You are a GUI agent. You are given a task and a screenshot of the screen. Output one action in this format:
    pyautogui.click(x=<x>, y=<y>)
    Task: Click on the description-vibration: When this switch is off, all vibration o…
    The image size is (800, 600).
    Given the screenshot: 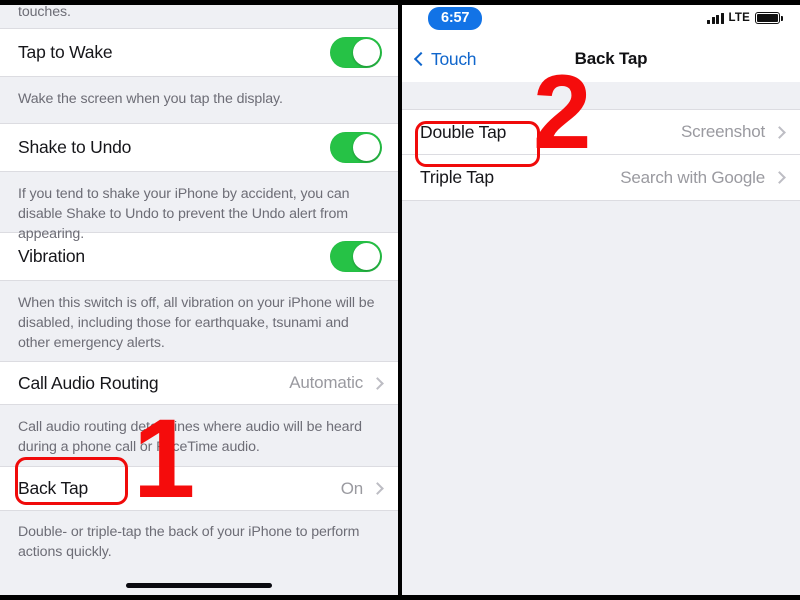 What is the action you would take?
    pyautogui.click(x=199, y=321)
    